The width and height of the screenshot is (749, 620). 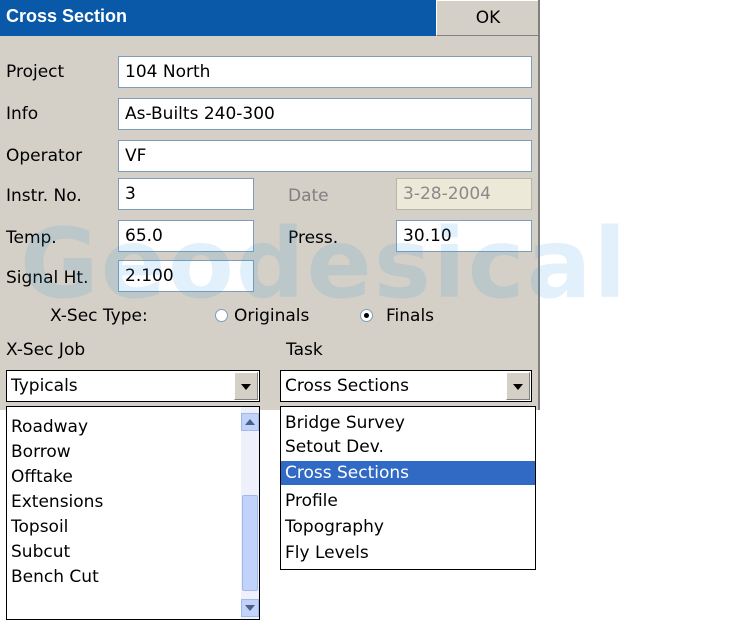 I want to click on finals-radio-label: Finals, so click(x=410, y=316).